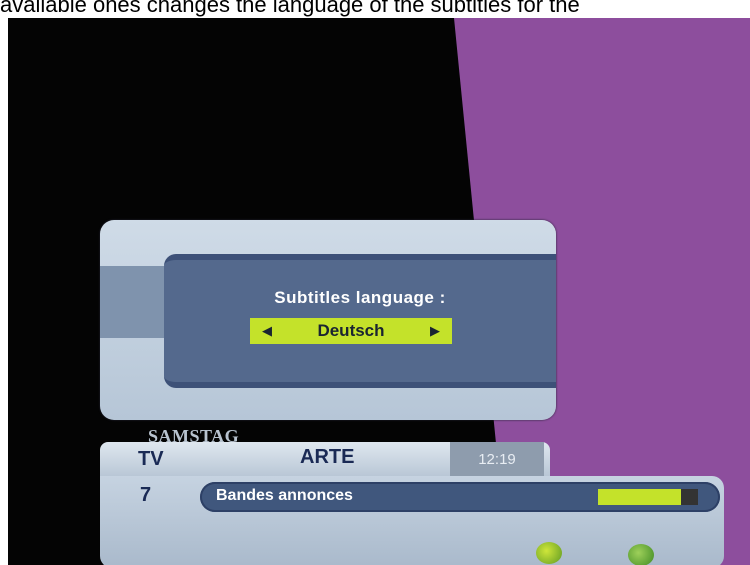 The image size is (750, 565). Describe the element at coordinates (460, 497) in the screenshot. I see `program-bar: Bandes annonces` at that location.